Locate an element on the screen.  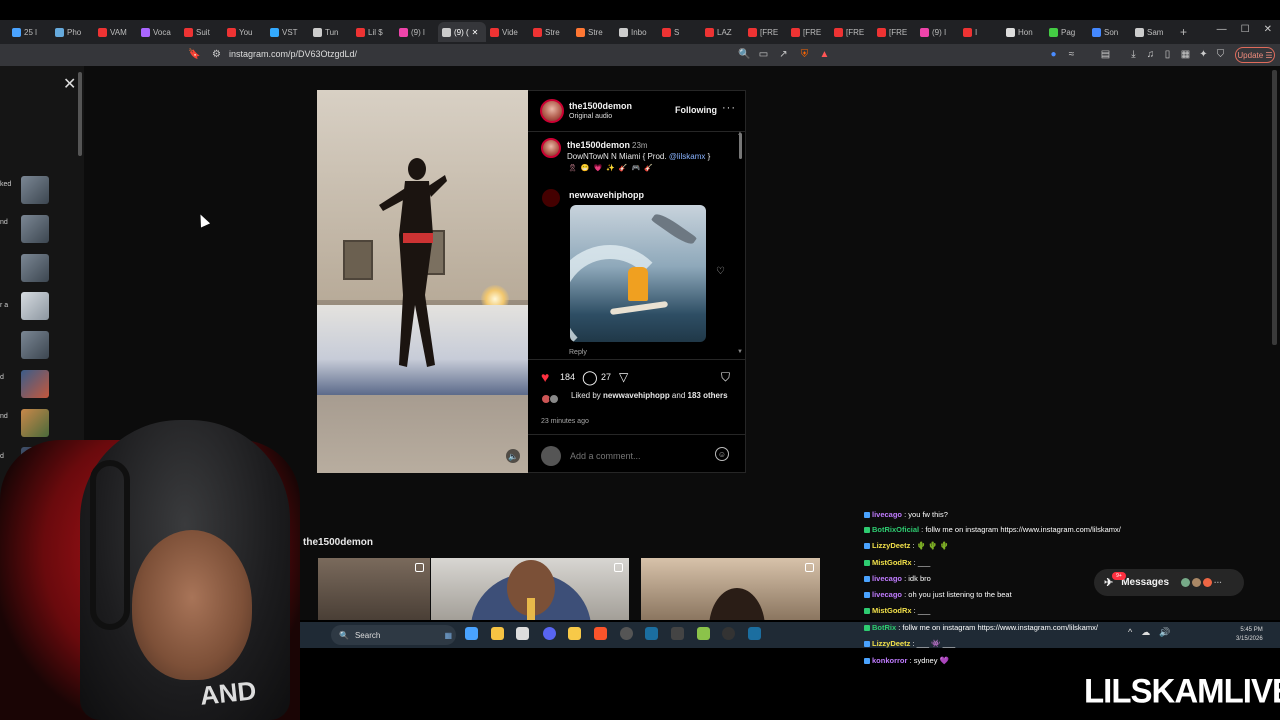
scrollbar is located at coordinates (80, 114).